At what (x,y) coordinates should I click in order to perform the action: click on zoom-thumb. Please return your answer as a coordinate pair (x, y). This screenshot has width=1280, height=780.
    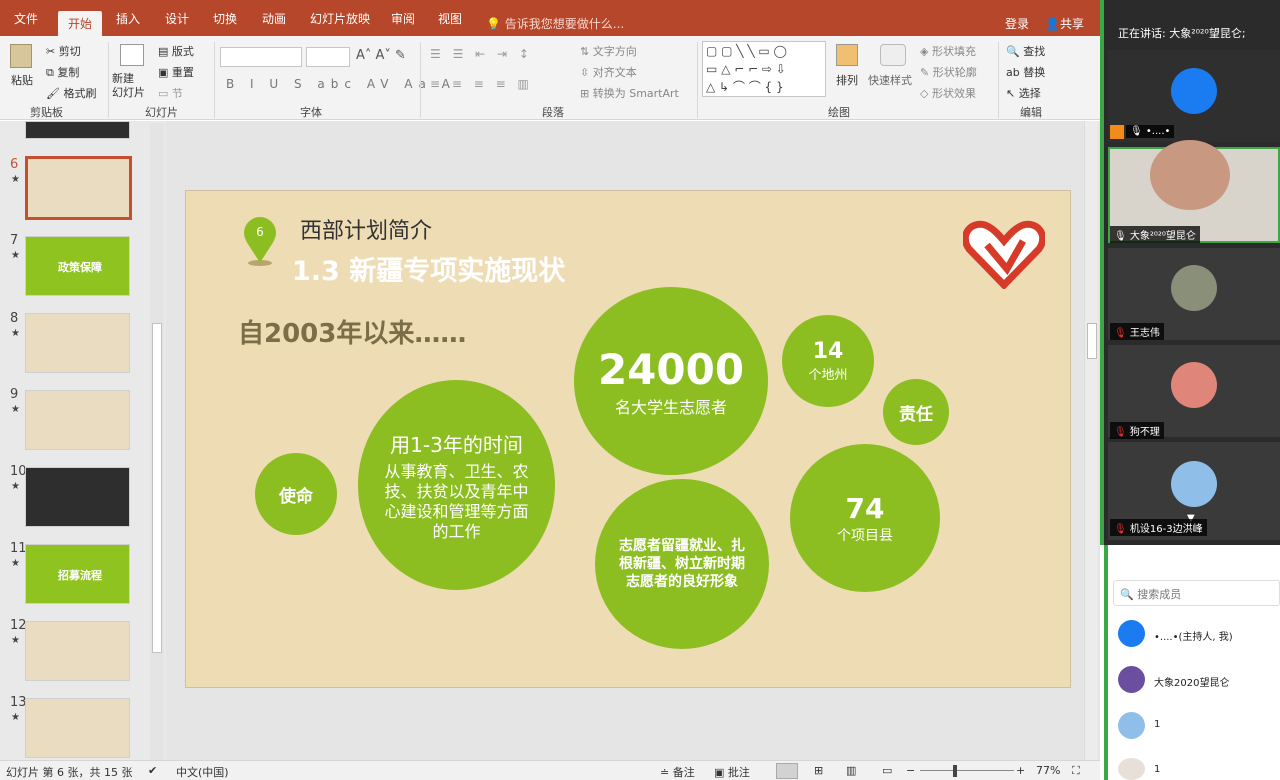
    Looking at the image, I should click on (955, 771).